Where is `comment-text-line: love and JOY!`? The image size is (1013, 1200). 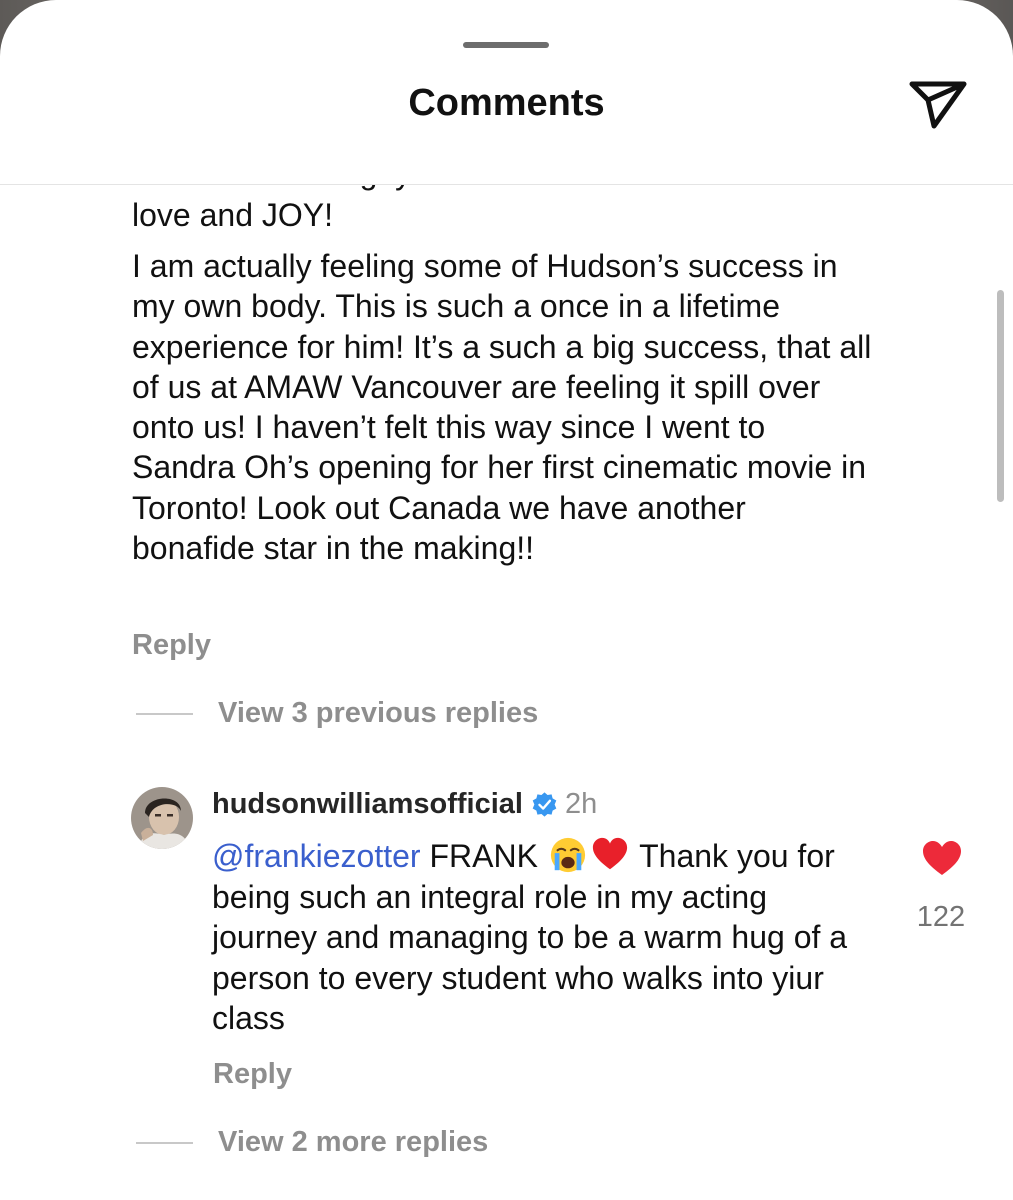 comment-text-line: love and JOY! is located at coordinates (232, 215).